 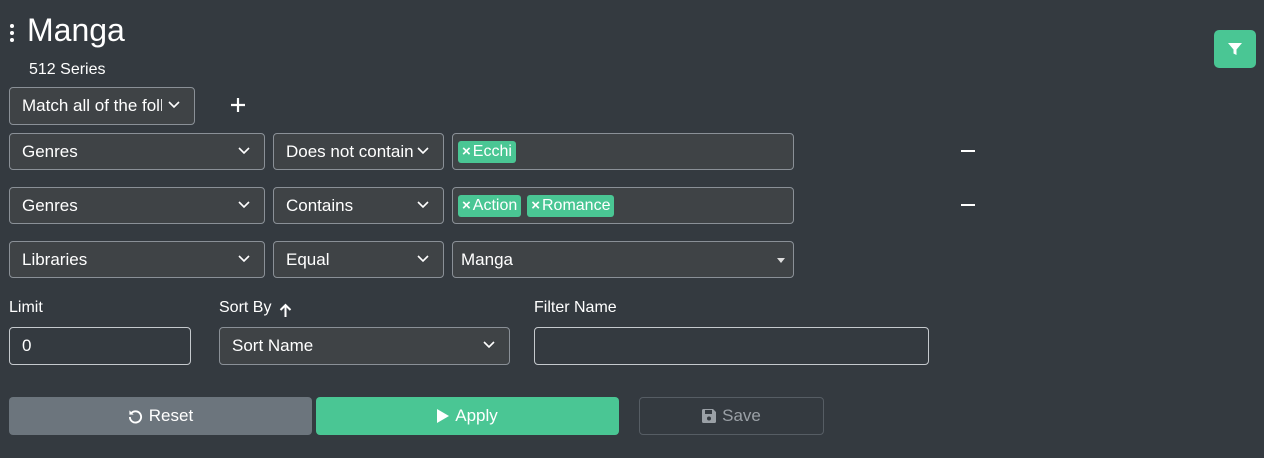 What do you see at coordinates (92, 105) in the screenshot?
I see `match-mode-value: Match all of the following` at bounding box center [92, 105].